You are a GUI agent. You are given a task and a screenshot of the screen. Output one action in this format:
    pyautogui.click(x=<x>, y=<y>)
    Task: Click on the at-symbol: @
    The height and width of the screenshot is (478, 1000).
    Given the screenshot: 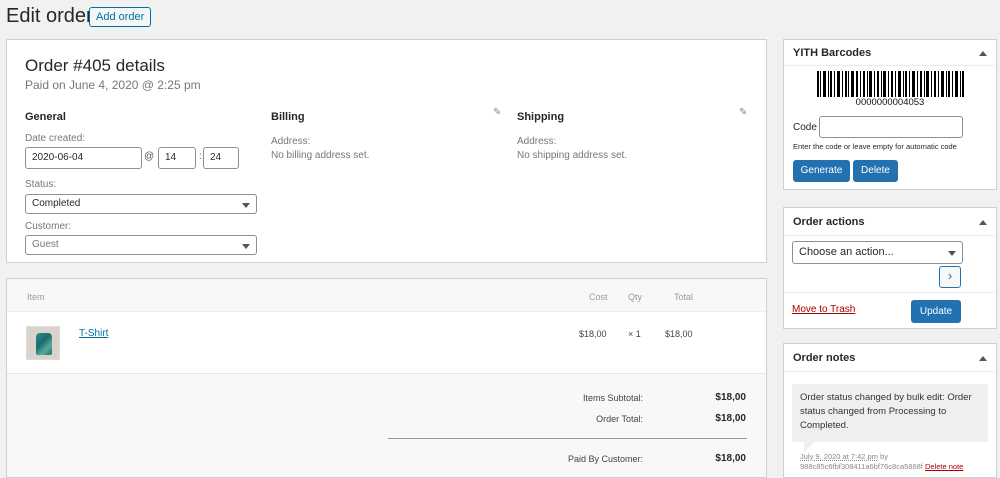 What is the action you would take?
    pyautogui.click(x=149, y=156)
    